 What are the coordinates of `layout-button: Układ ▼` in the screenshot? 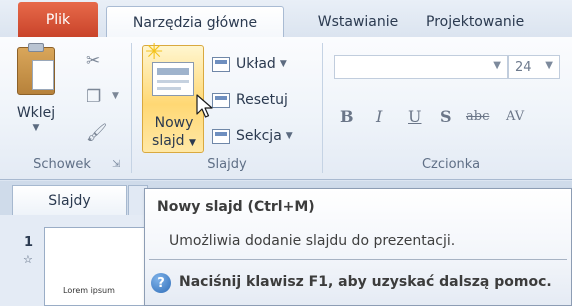 It's located at (262, 64).